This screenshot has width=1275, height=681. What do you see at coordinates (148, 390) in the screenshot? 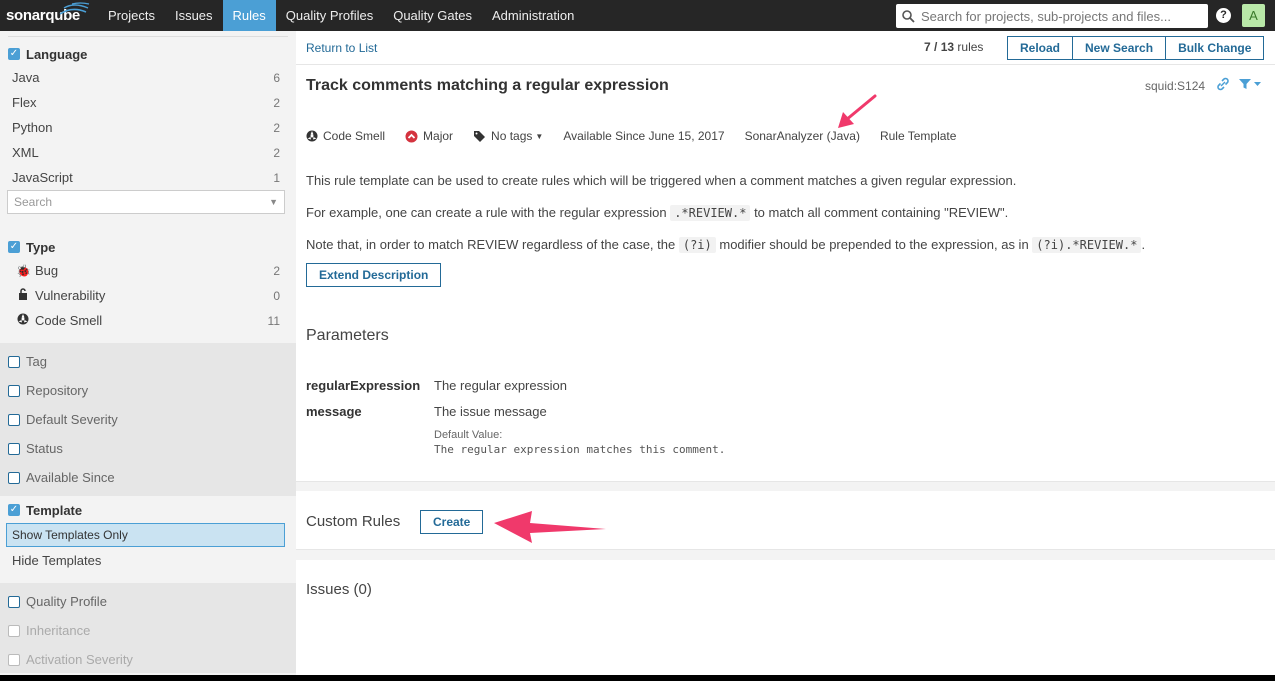
I see `facet-repository-header: Repository` at bounding box center [148, 390].